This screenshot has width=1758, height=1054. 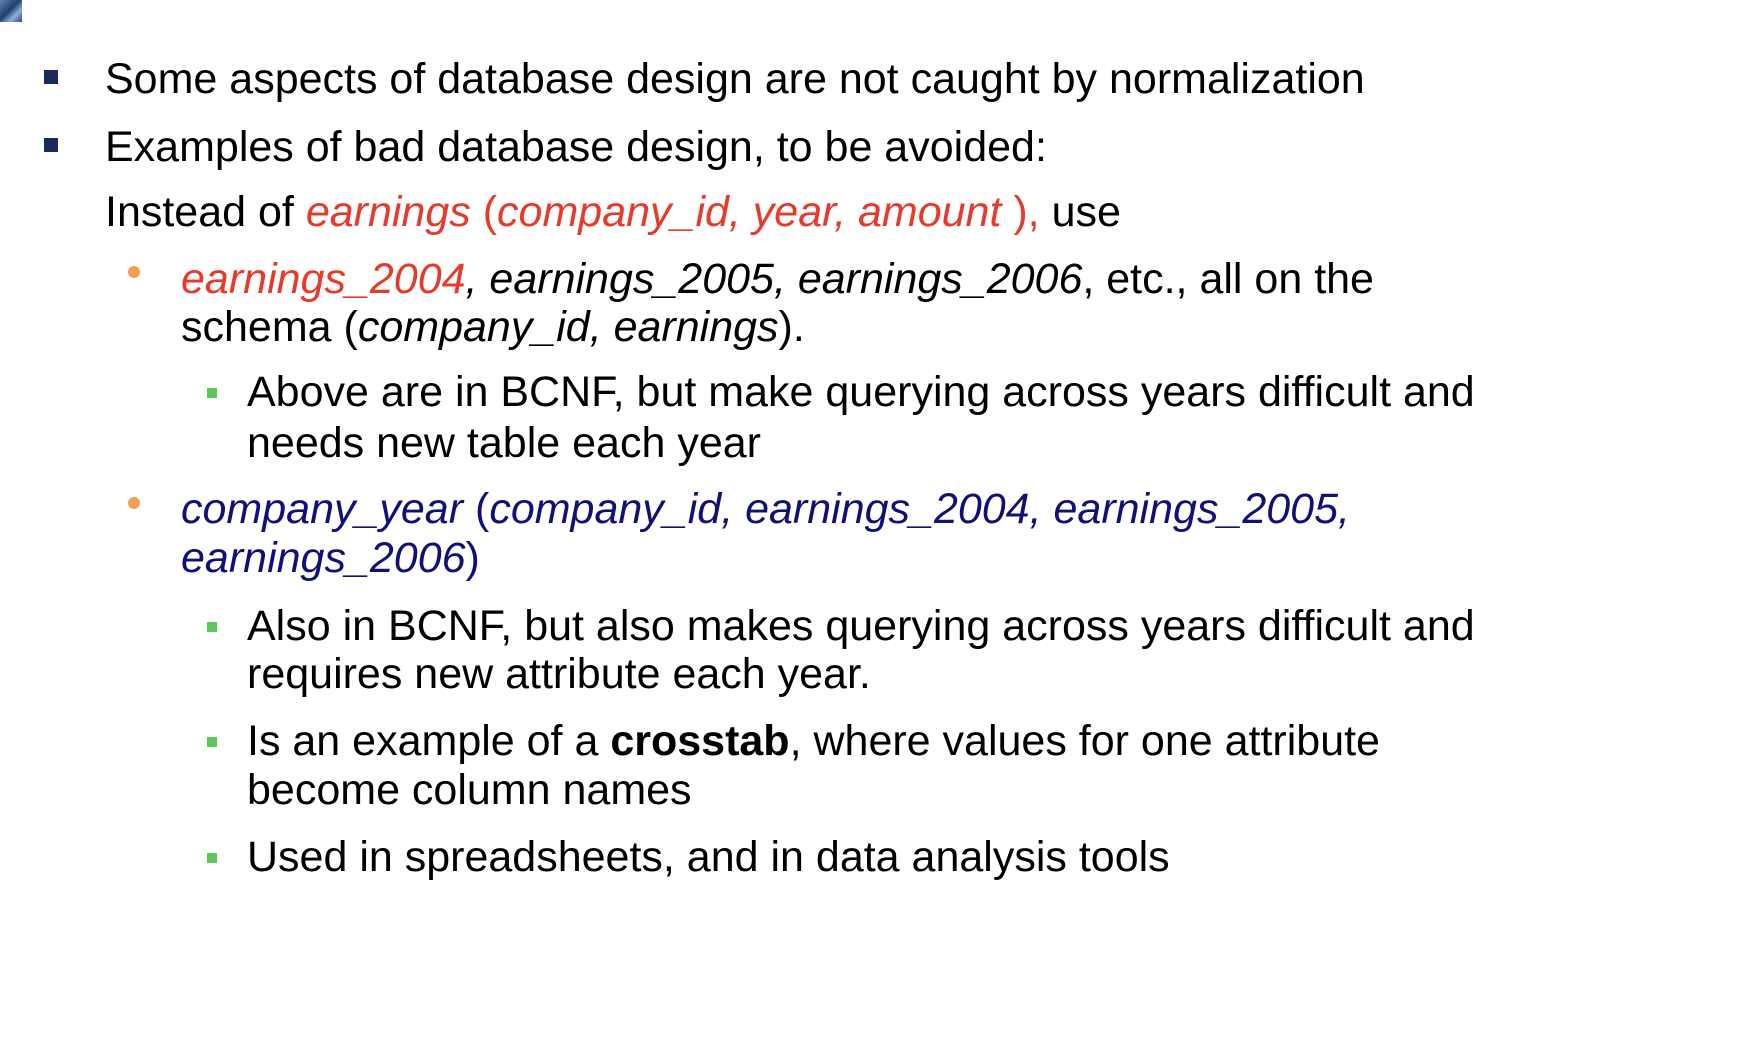 I want to click on earnings-schema-line: schema (company_id, earnings)., so click(x=493, y=327).